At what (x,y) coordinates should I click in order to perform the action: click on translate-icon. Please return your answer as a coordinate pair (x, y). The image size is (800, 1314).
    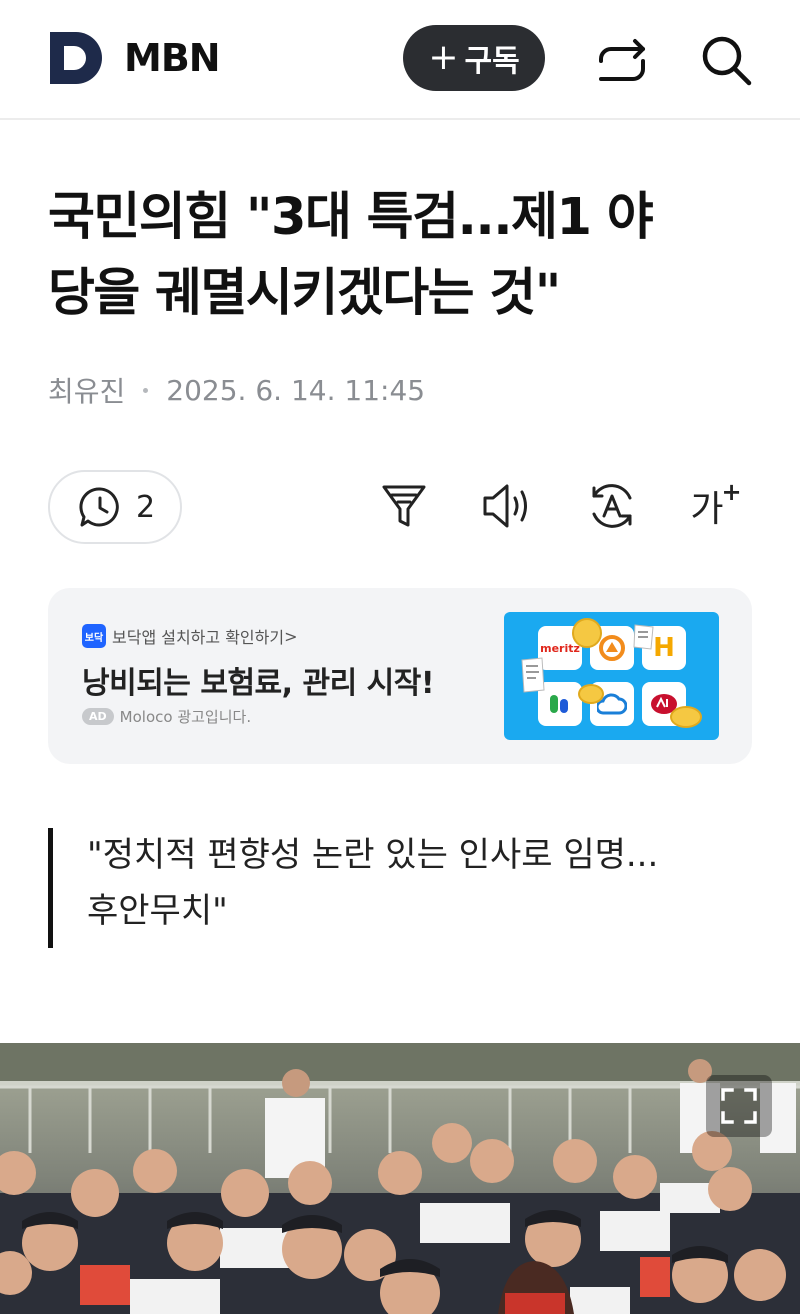
    Looking at the image, I should click on (612, 506).